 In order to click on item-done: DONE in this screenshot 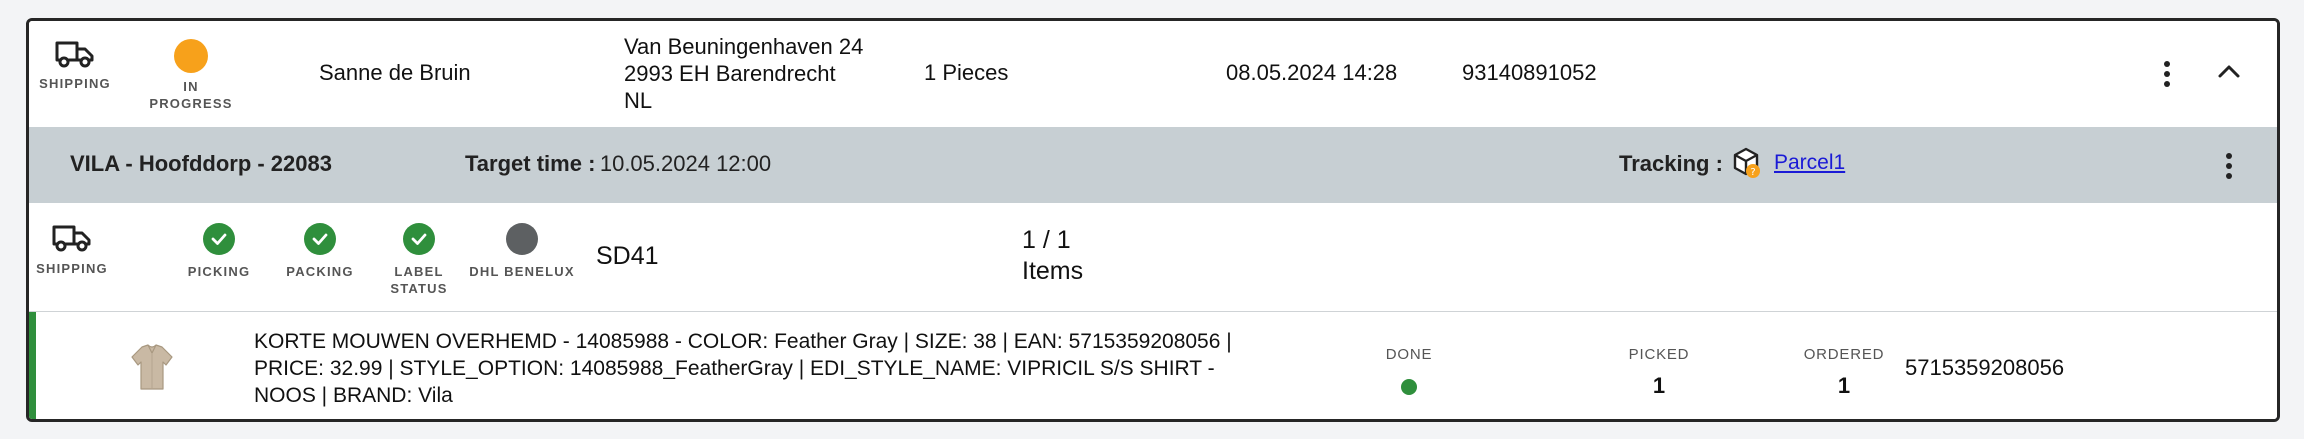, I will do `click(1409, 370)`.